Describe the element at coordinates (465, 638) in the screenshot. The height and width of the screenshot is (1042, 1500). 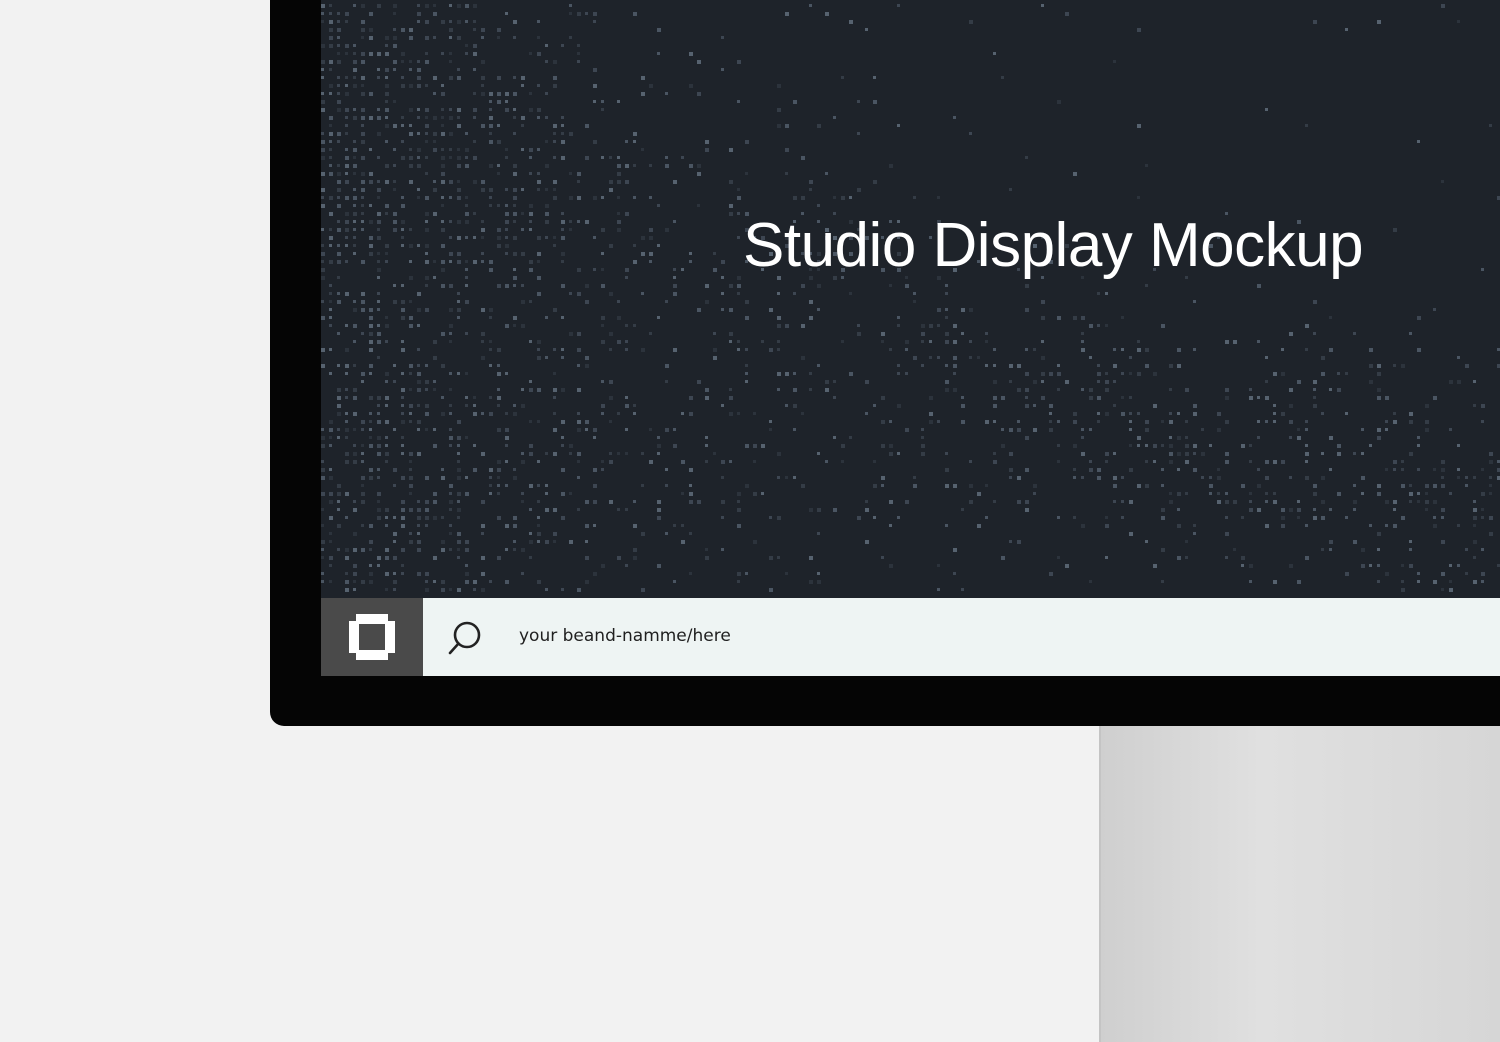
I see `search-icon` at that location.